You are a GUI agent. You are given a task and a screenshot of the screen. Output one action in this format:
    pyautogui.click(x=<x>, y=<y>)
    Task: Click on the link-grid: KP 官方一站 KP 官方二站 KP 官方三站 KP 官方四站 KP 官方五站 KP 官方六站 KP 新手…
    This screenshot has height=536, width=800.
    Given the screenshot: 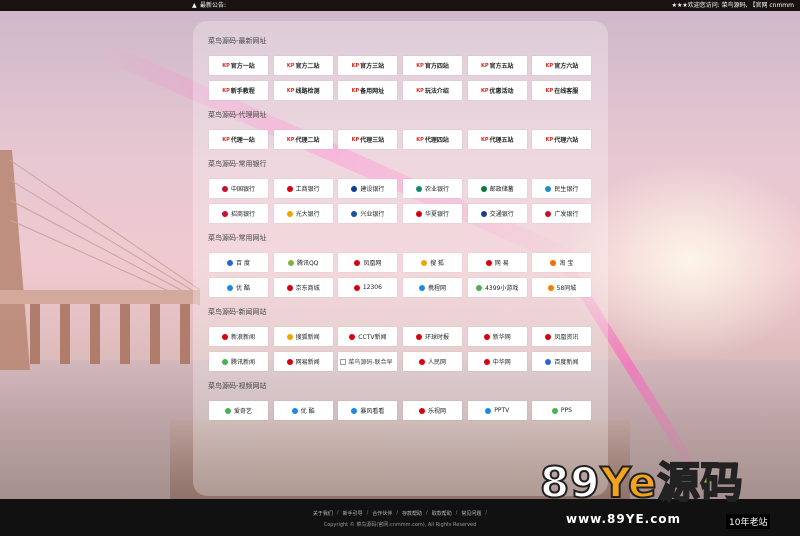 What is the action you would take?
    pyautogui.click(x=401, y=78)
    